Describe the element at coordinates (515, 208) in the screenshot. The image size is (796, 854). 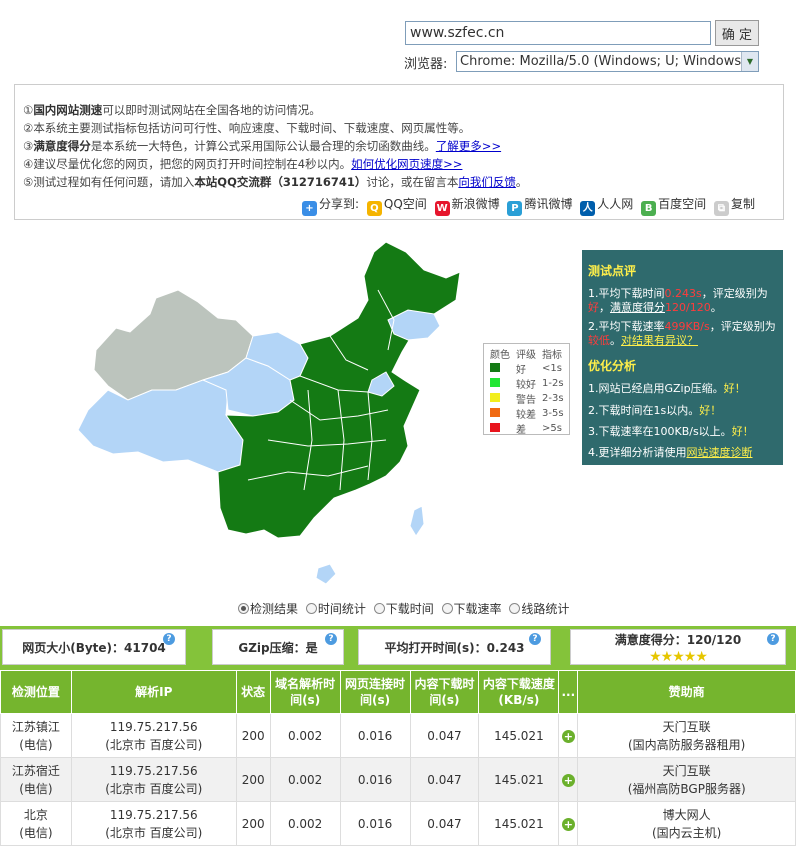
I see `tencent-weibo-icon: P` at that location.